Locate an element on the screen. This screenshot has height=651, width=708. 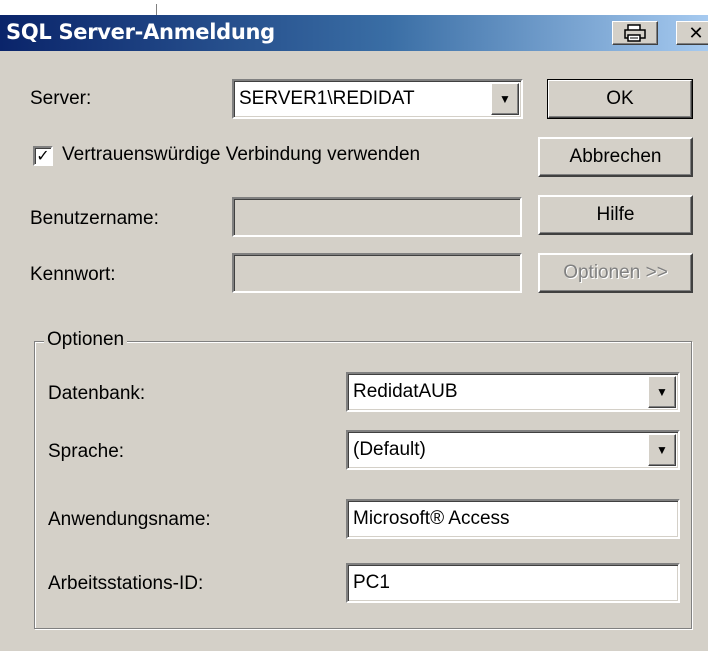
printer-icon is located at coordinates (635, 33).